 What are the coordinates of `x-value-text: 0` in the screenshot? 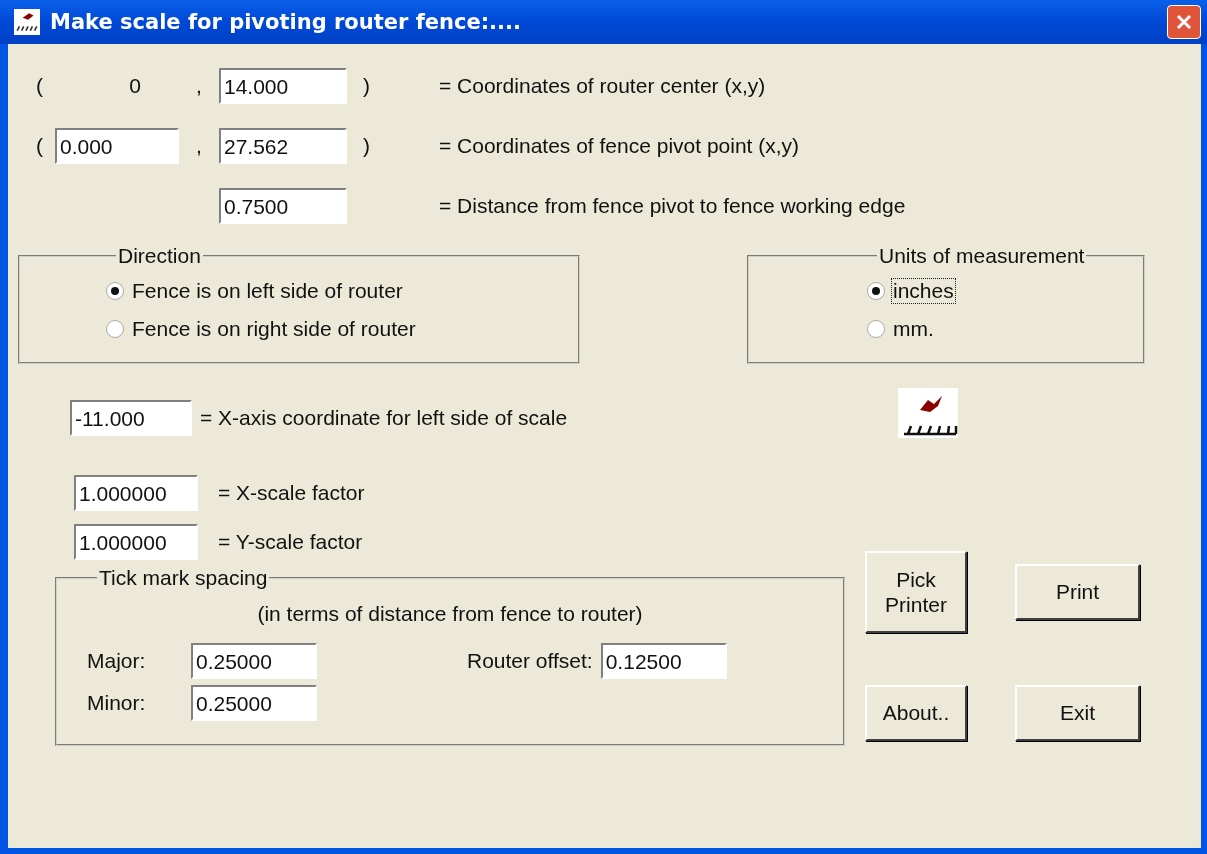 It's located at (135, 86).